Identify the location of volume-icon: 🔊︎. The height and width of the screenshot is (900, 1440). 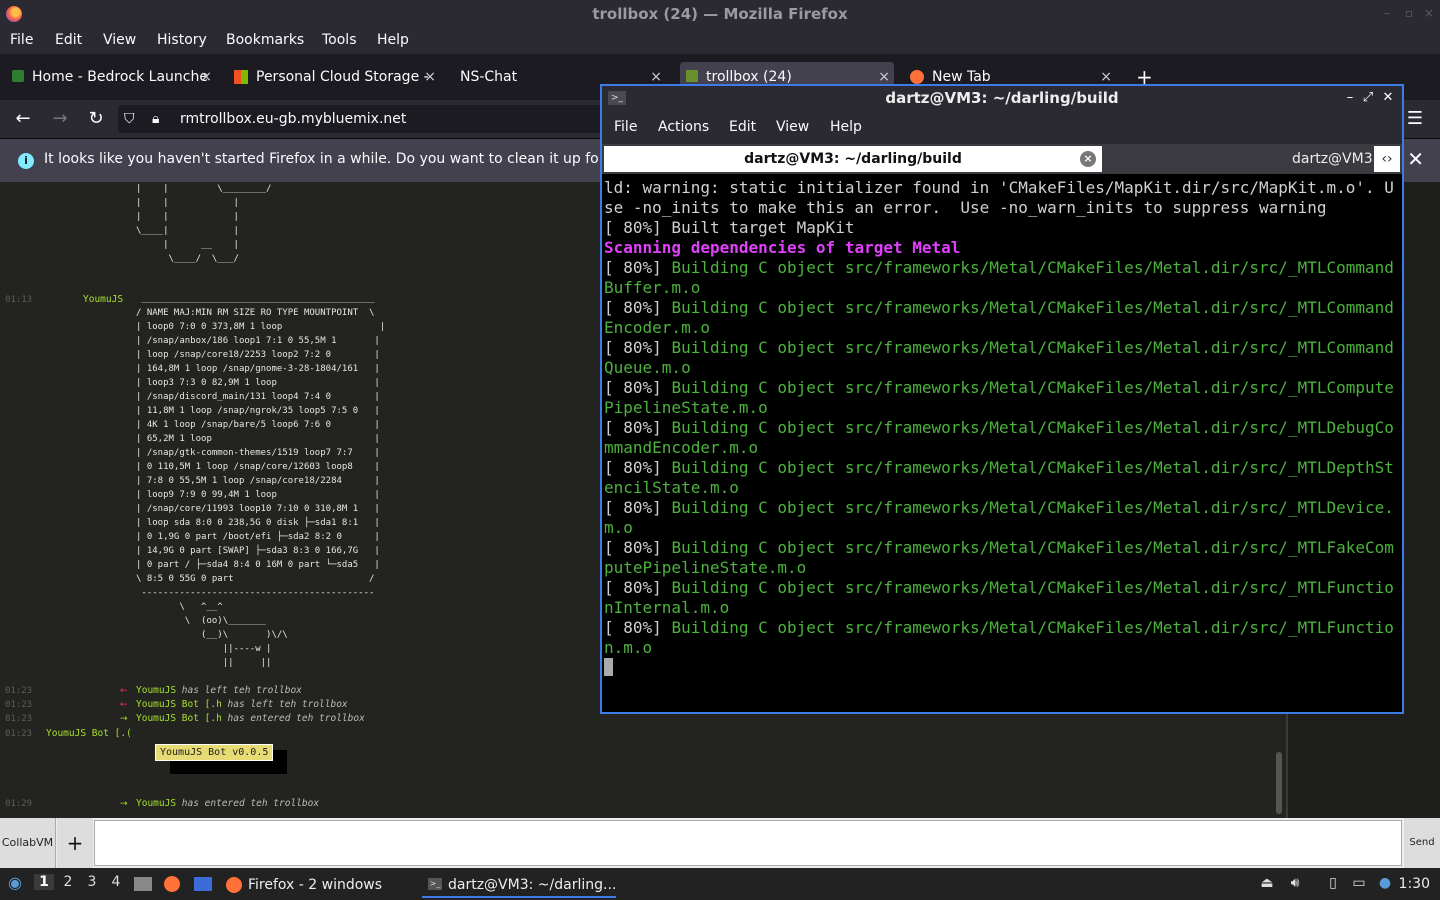
(1295, 883).